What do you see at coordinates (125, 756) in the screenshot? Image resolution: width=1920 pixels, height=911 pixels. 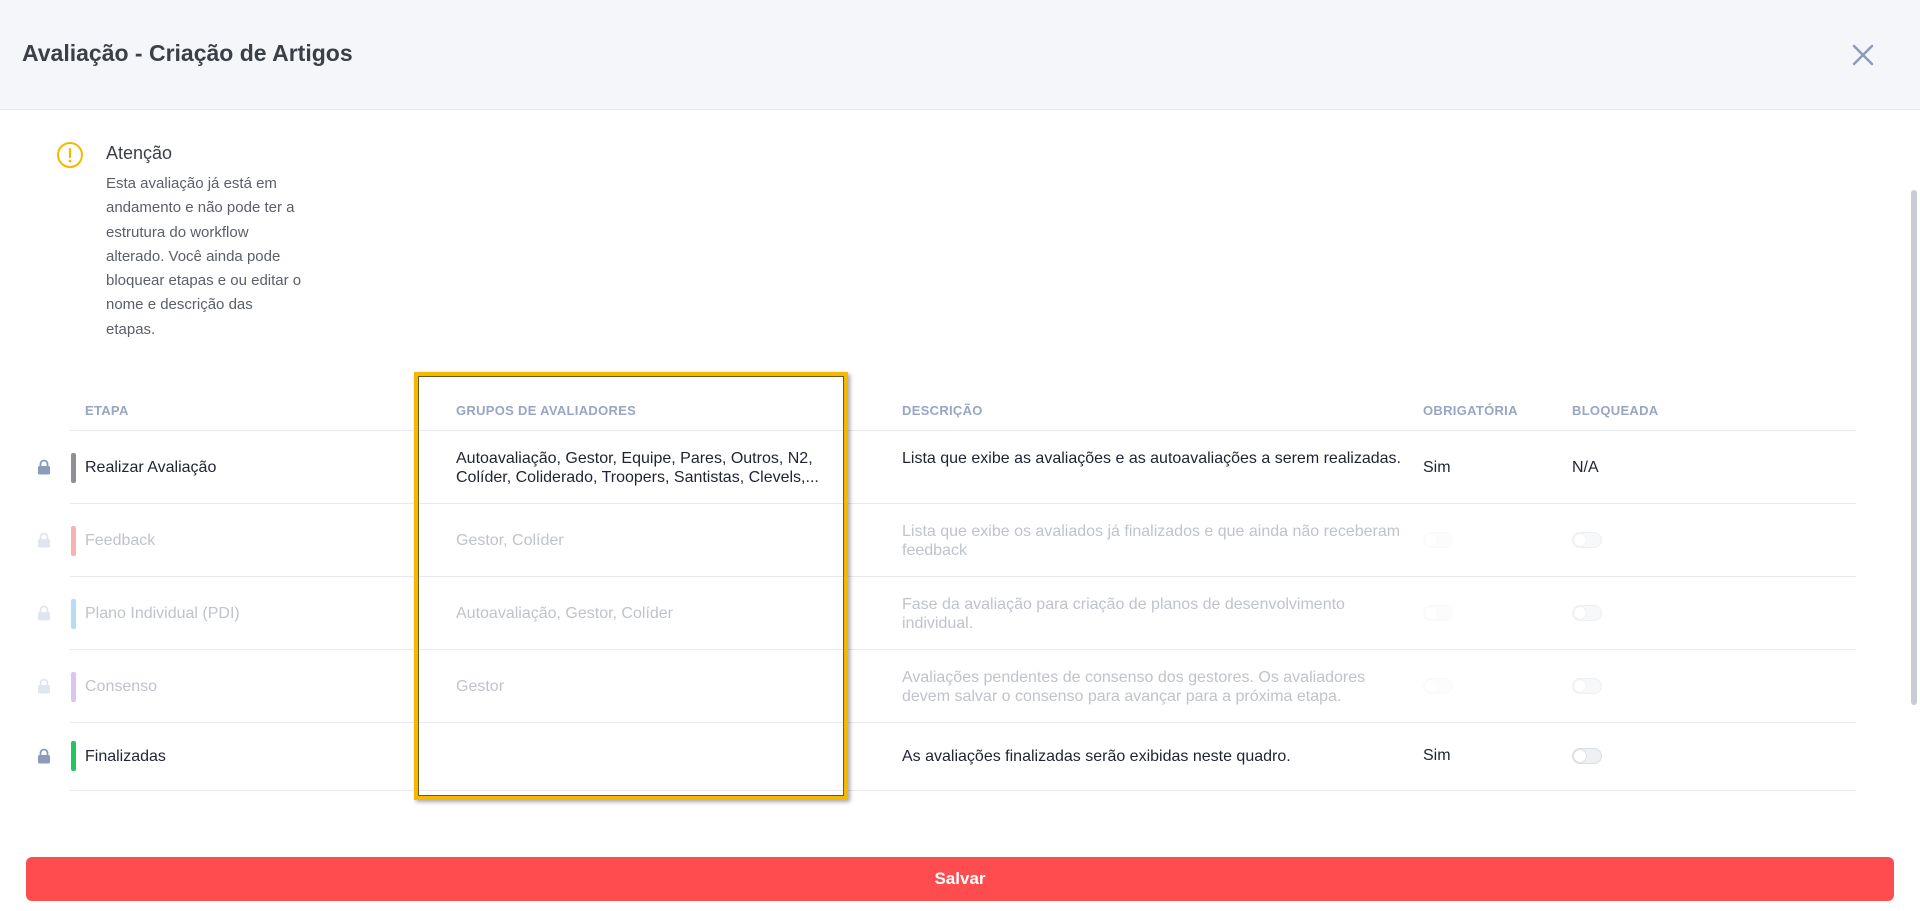 I see `stage-name: Finalizadas` at bounding box center [125, 756].